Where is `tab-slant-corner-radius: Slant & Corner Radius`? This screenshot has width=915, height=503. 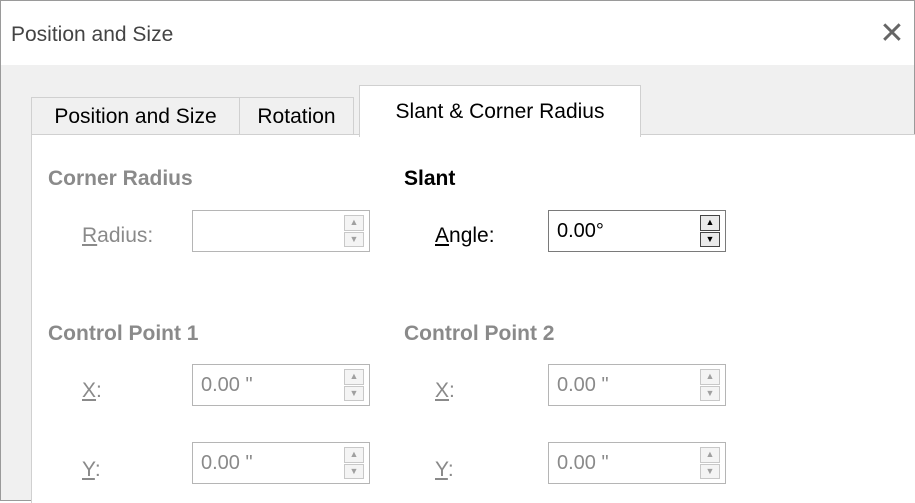
tab-slant-corner-radius: Slant & Corner Radius is located at coordinates (500, 111).